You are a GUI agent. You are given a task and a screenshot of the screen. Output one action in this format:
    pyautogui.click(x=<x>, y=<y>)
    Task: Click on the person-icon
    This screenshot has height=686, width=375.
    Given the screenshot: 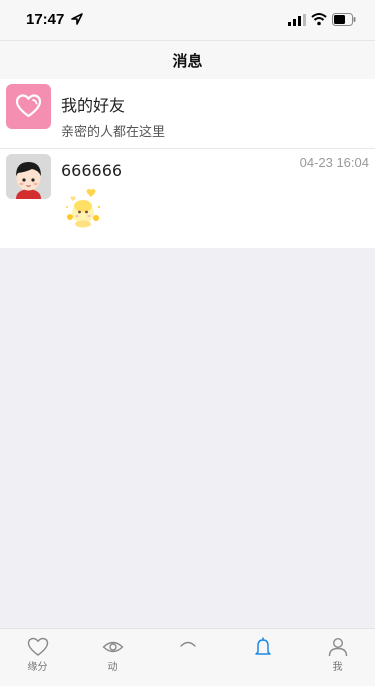 What is the action you would take?
    pyautogui.click(x=338, y=647)
    